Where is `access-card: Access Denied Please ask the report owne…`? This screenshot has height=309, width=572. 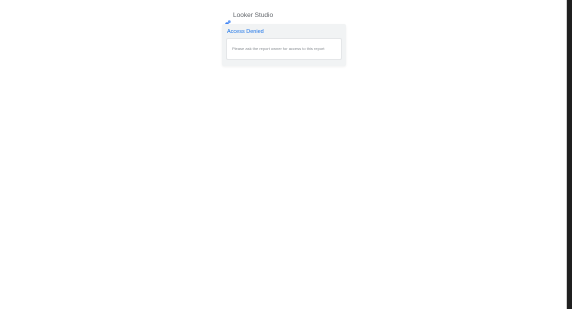 access-card: Access Denied Please ask the report owne… is located at coordinates (284, 45).